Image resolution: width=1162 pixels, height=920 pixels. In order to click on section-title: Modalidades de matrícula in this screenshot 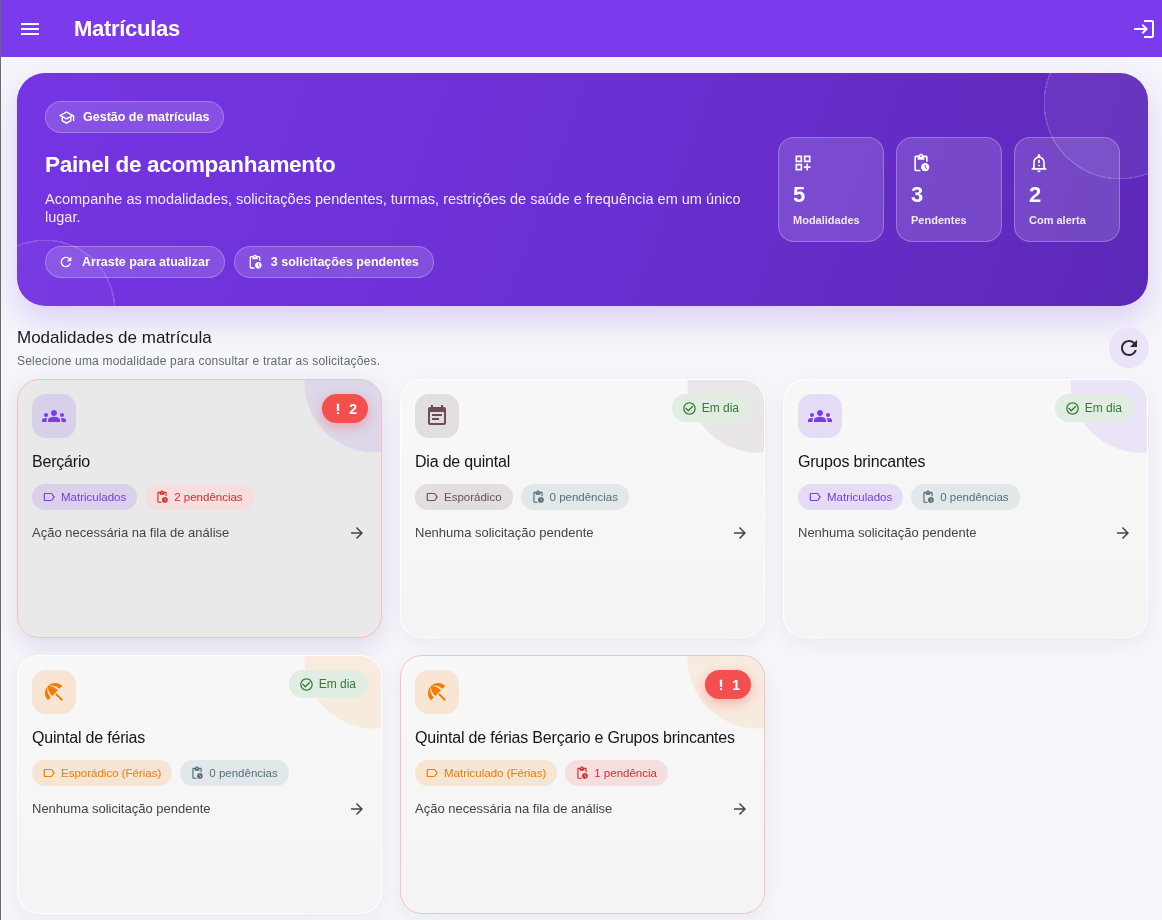, I will do `click(115, 337)`.